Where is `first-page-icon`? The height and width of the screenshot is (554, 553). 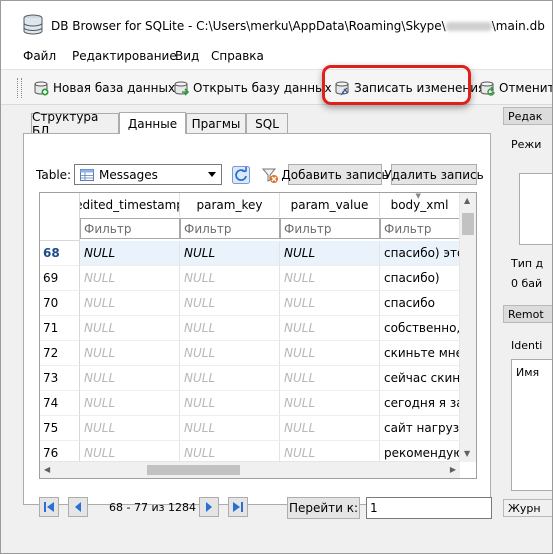
first-page-icon is located at coordinates (49, 507).